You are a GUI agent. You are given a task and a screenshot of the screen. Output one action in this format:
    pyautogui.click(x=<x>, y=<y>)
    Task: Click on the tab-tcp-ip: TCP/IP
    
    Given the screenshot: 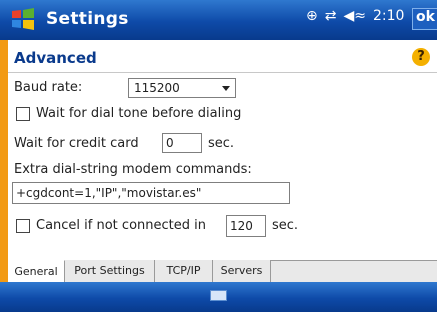 What is the action you would take?
    pyautogui.click(x=184, y=271)
    